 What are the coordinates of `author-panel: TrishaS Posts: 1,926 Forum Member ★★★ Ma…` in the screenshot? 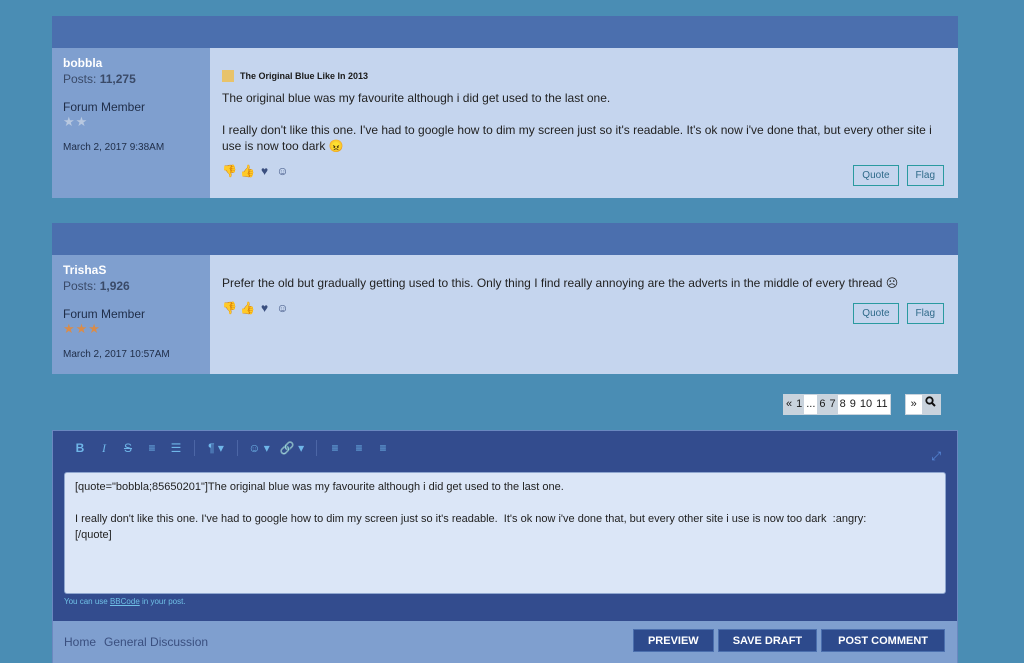 It's located at (131, 314).